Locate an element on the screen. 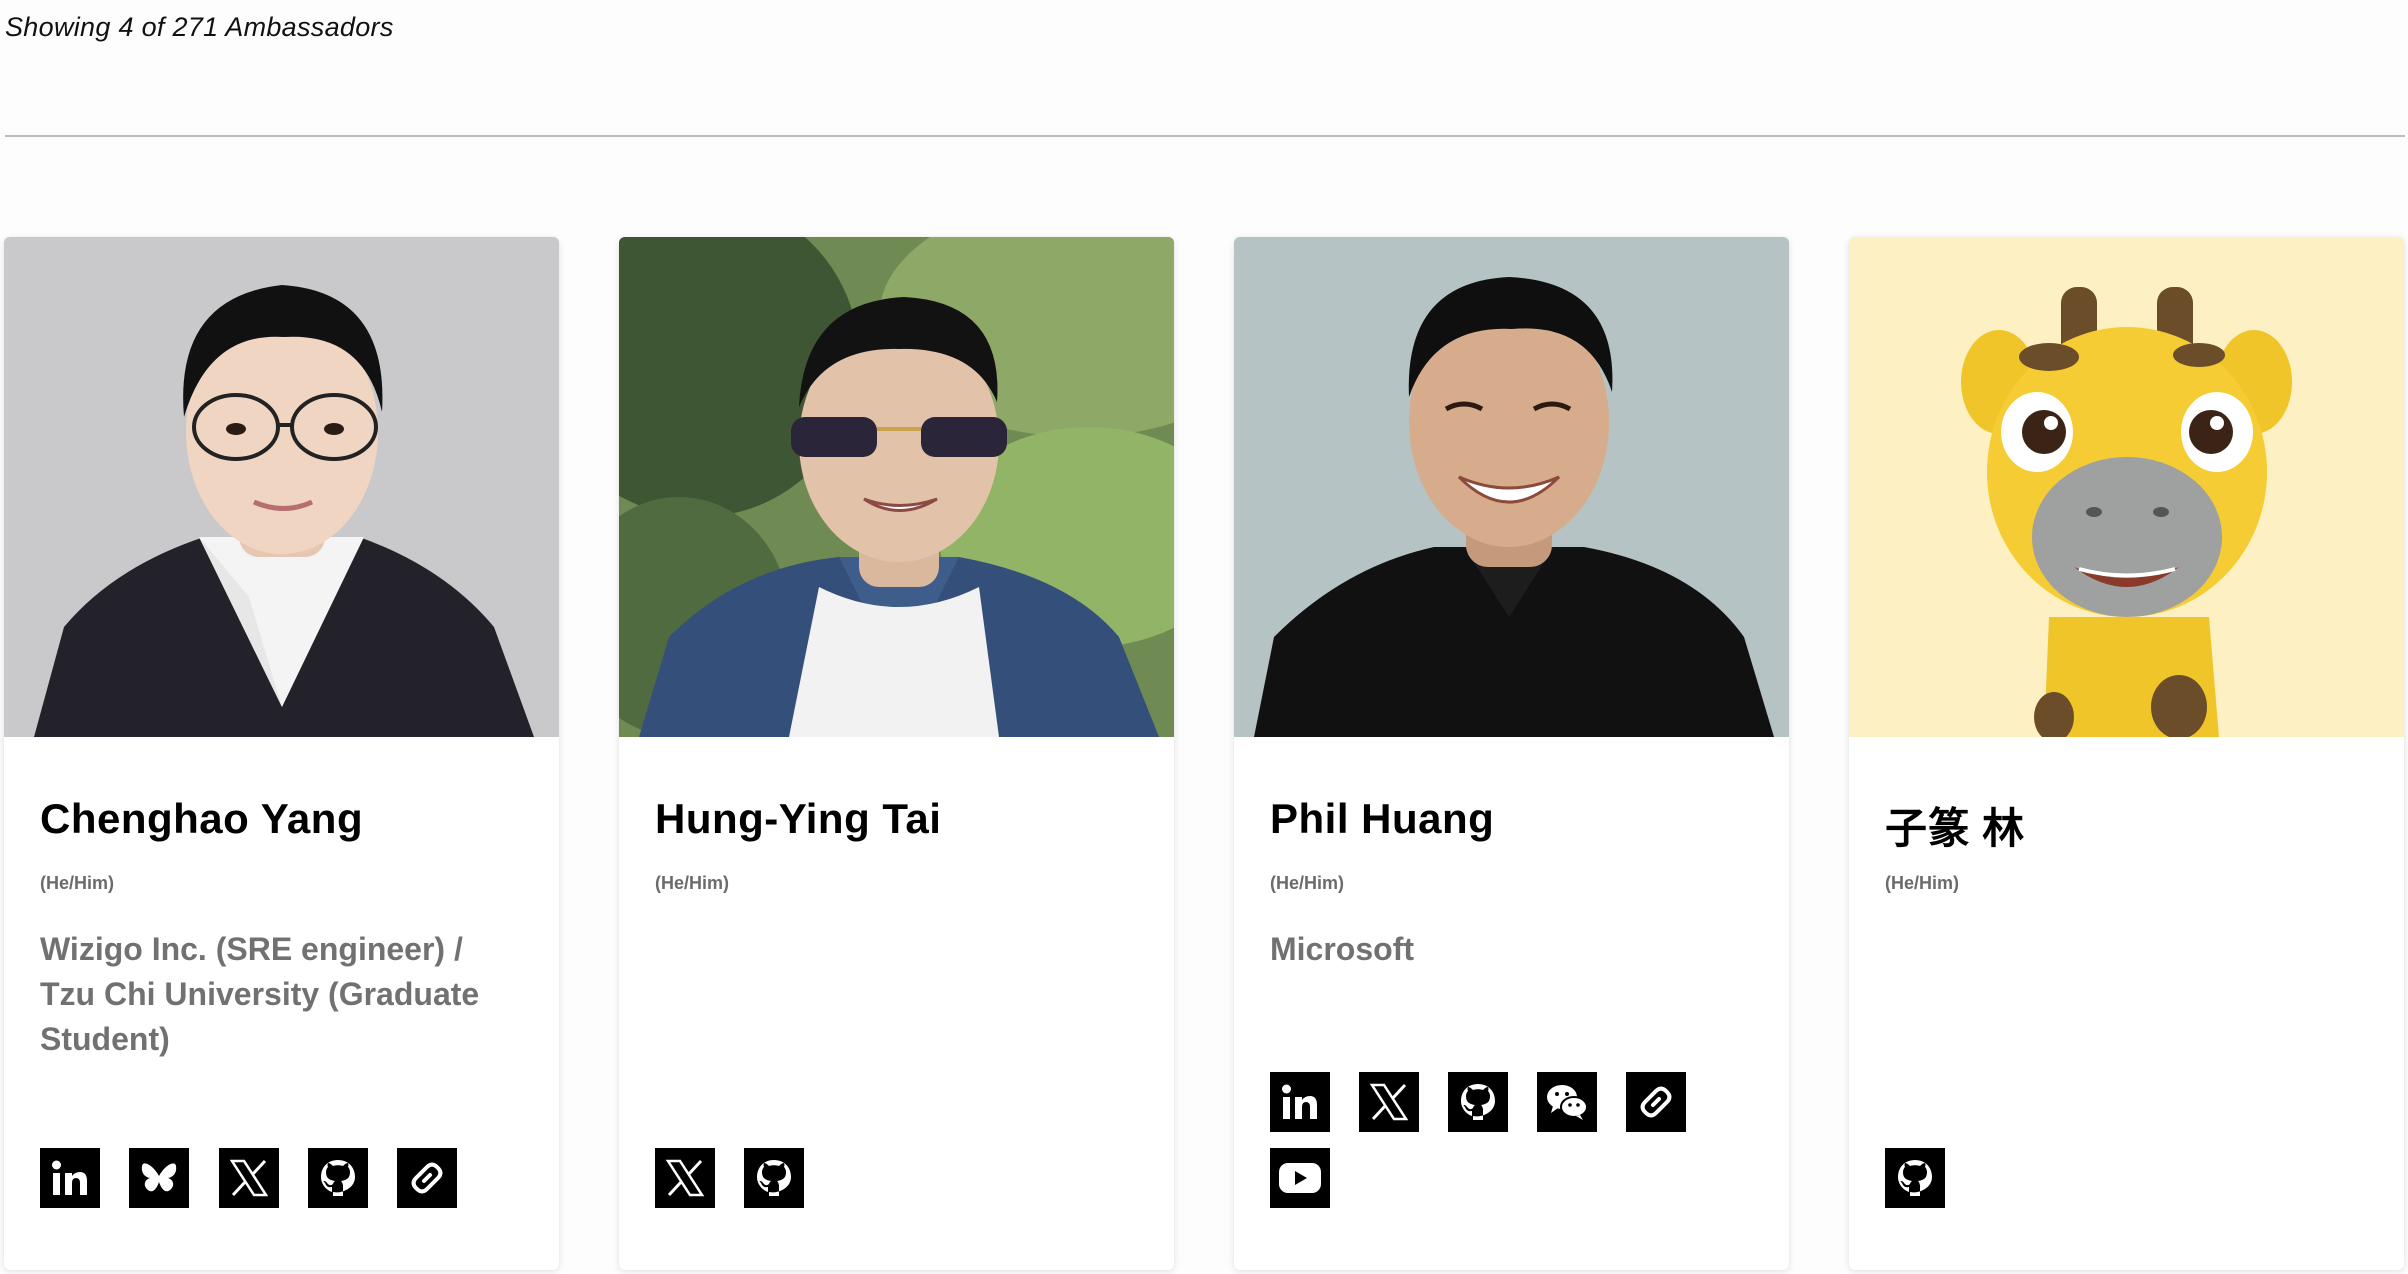  ambassador-name: 子篆 林 is located at coordinates (1955, 825).